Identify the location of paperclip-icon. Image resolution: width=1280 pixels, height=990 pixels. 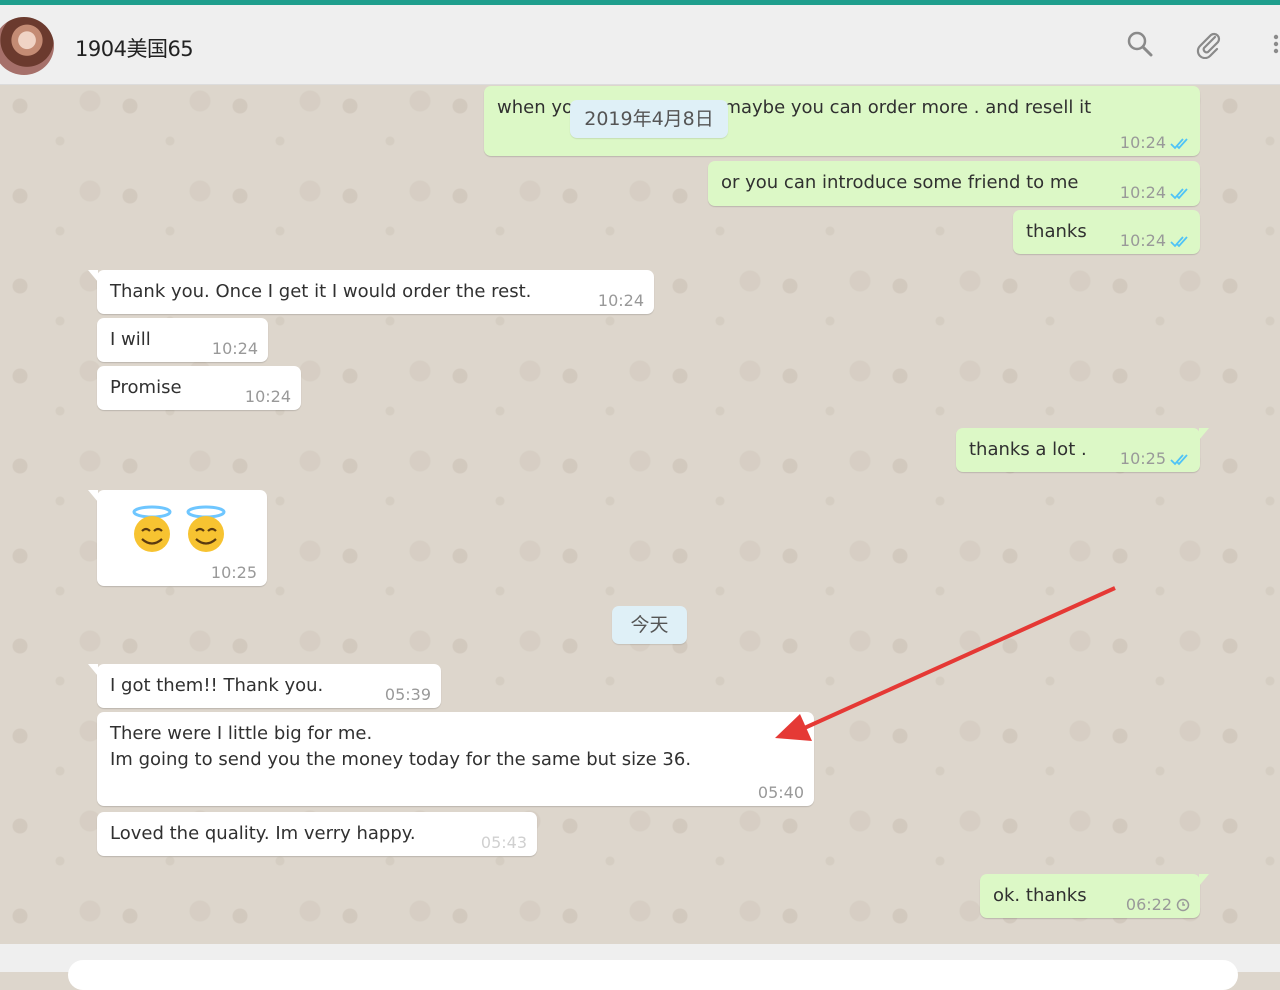
(1208, 44).